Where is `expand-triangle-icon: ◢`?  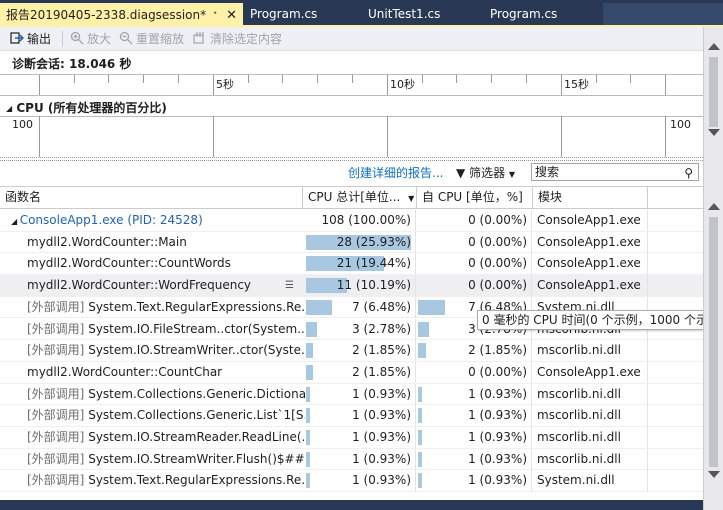
expand-triangle-icon: ◢ is located at coordinates (15, 221).